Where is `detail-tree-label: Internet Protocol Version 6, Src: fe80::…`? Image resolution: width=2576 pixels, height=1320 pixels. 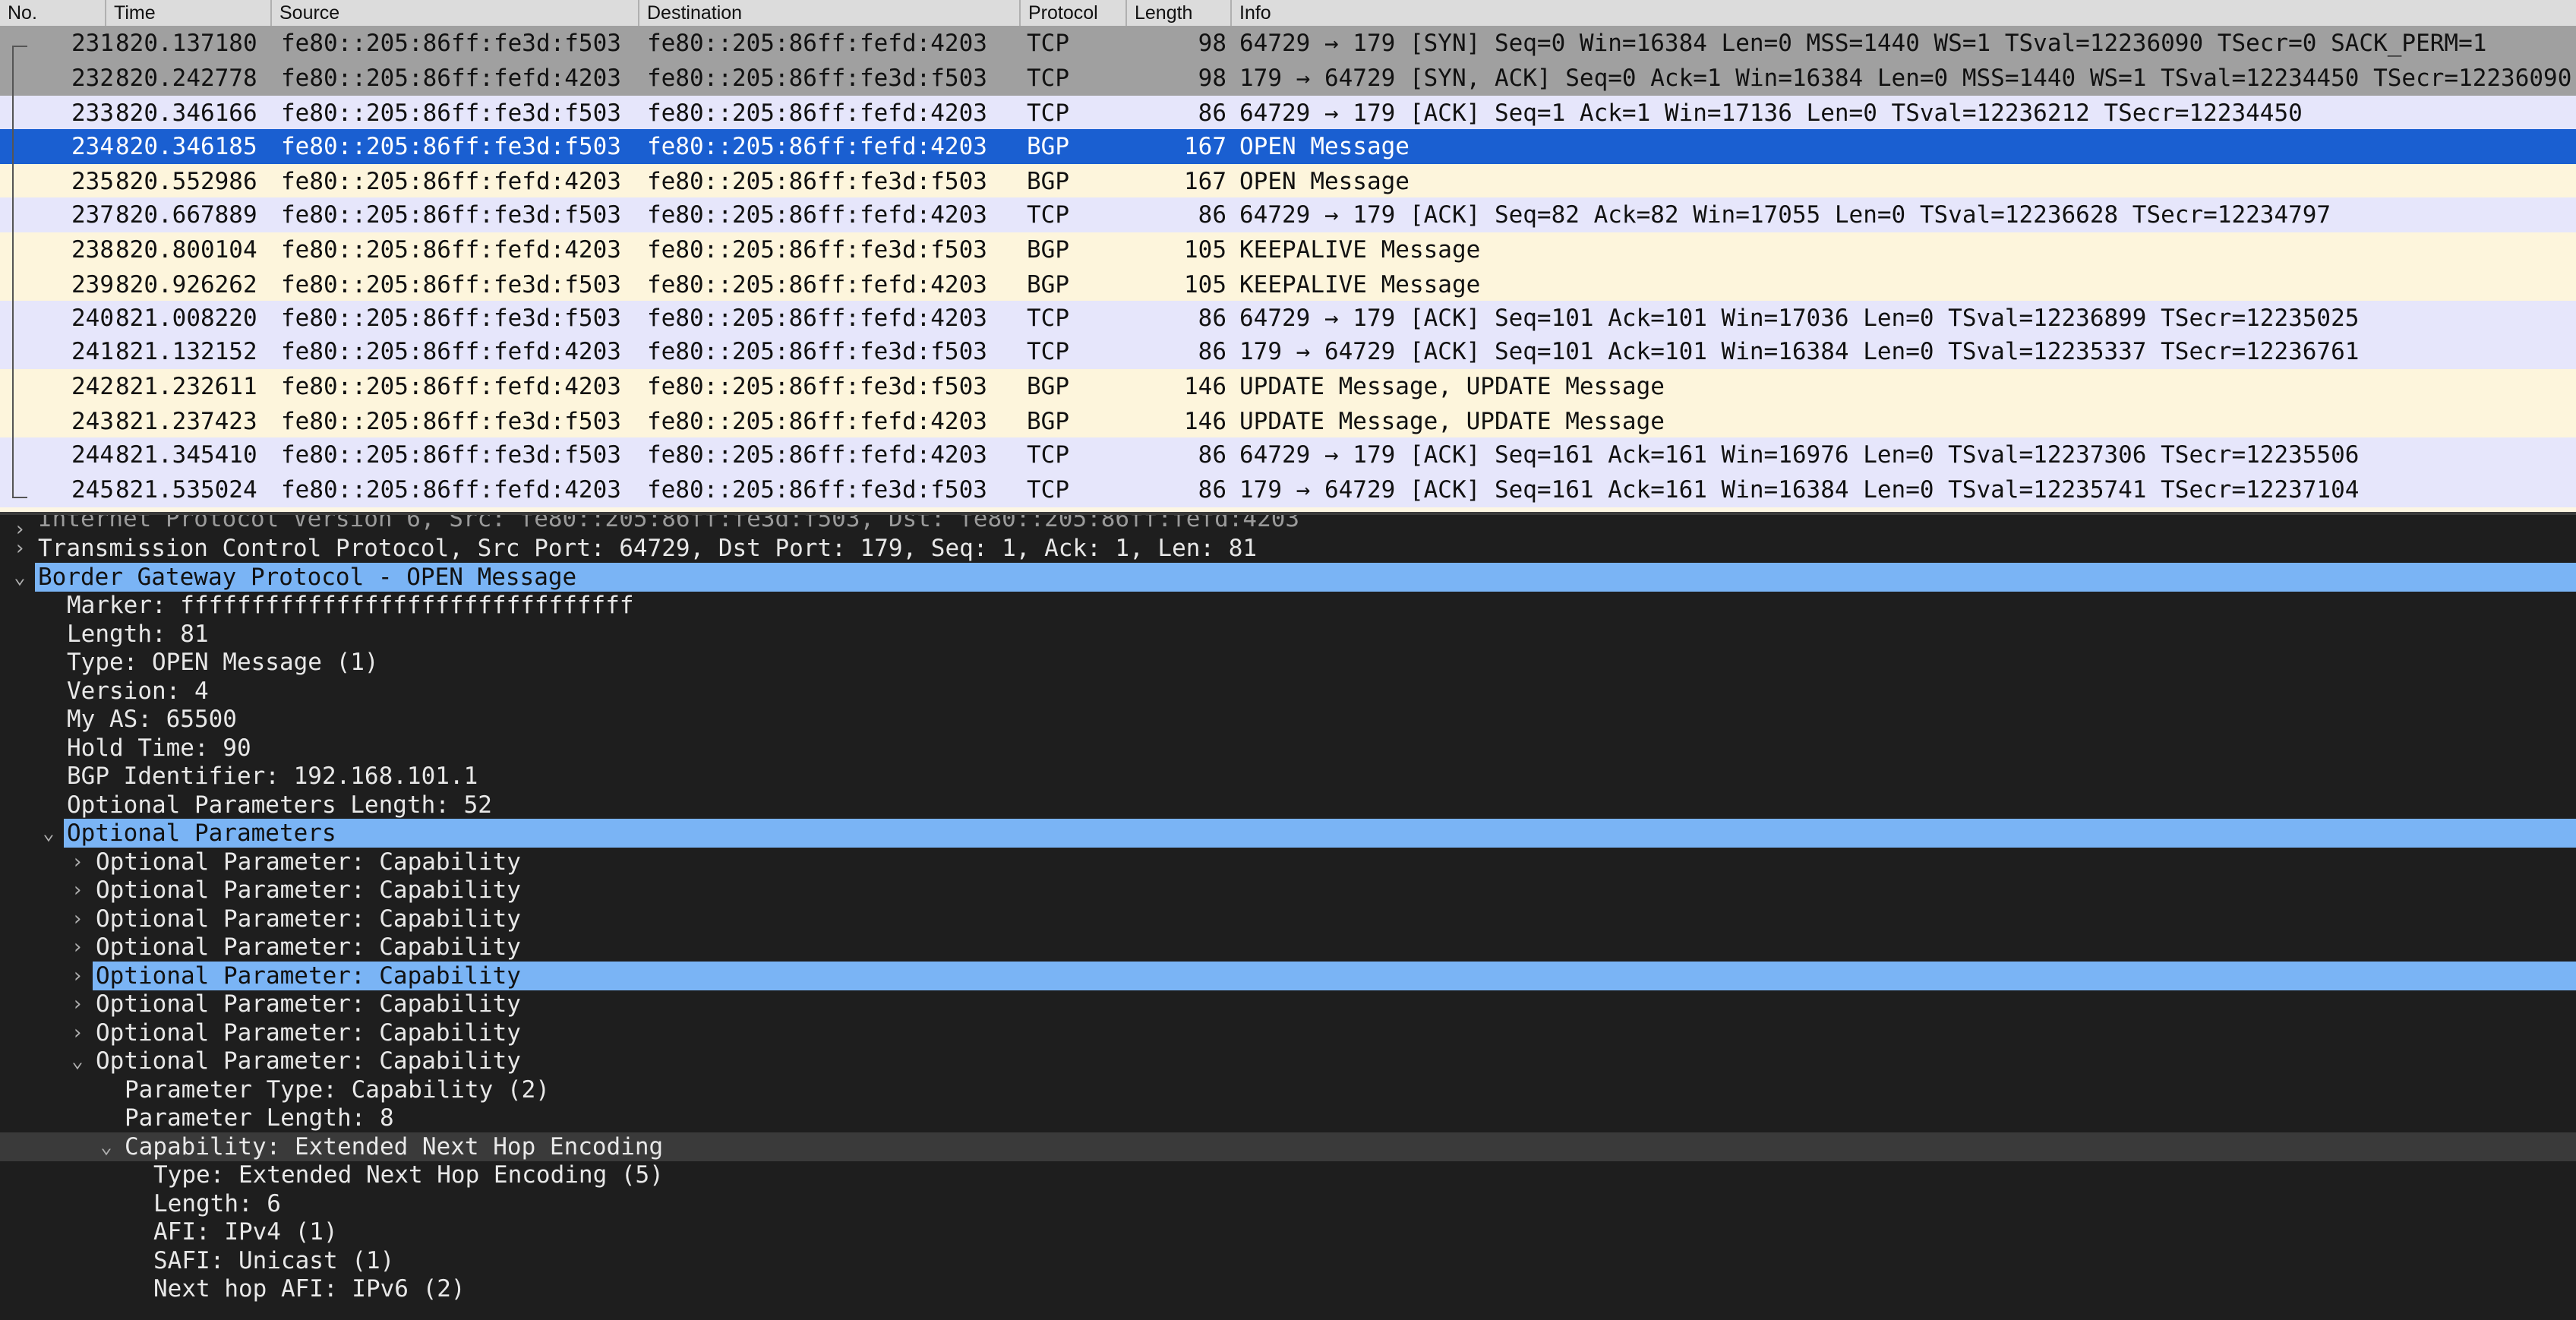
detail-tree-label: Internet Protocol Version 6, Src: fe80::… is located at coordinates (669, 523).